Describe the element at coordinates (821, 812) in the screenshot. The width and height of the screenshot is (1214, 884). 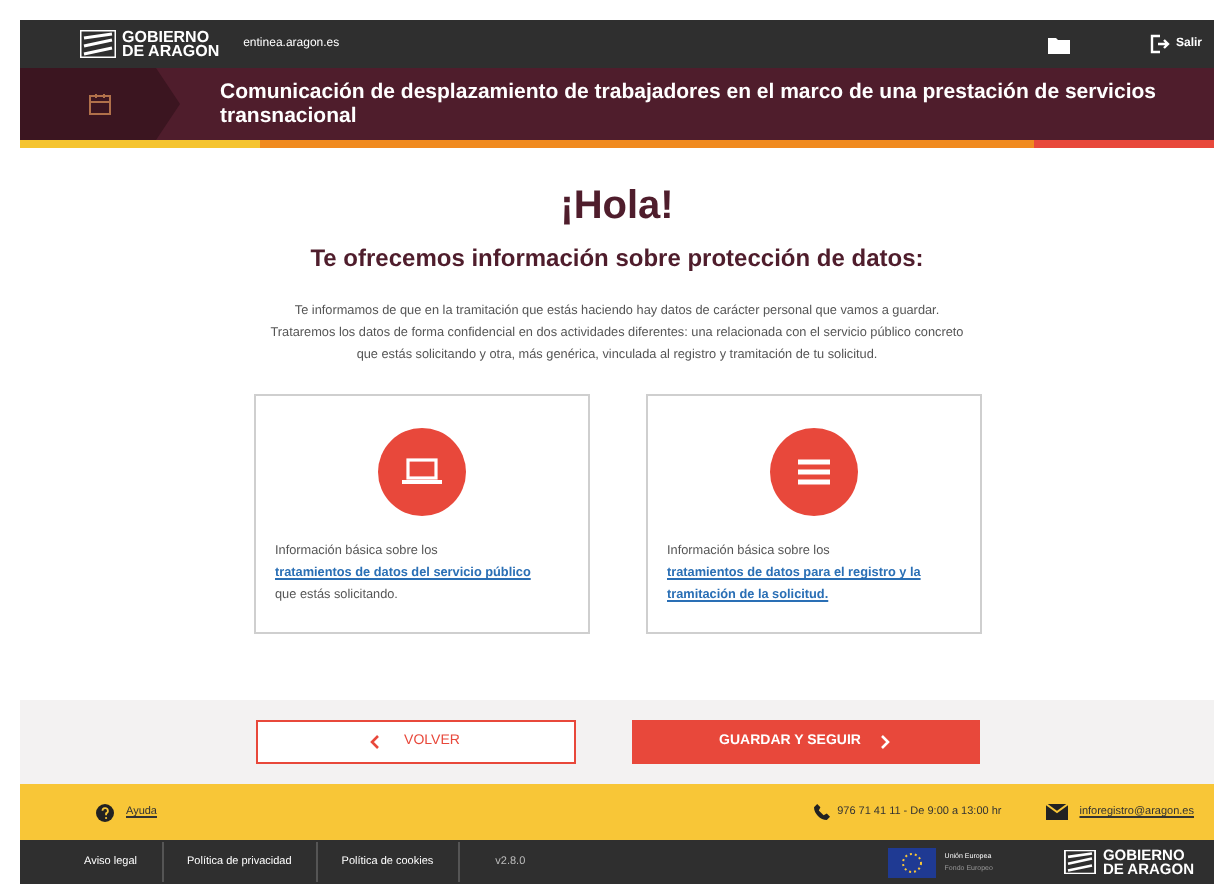
I see `phone-icon` at that location.